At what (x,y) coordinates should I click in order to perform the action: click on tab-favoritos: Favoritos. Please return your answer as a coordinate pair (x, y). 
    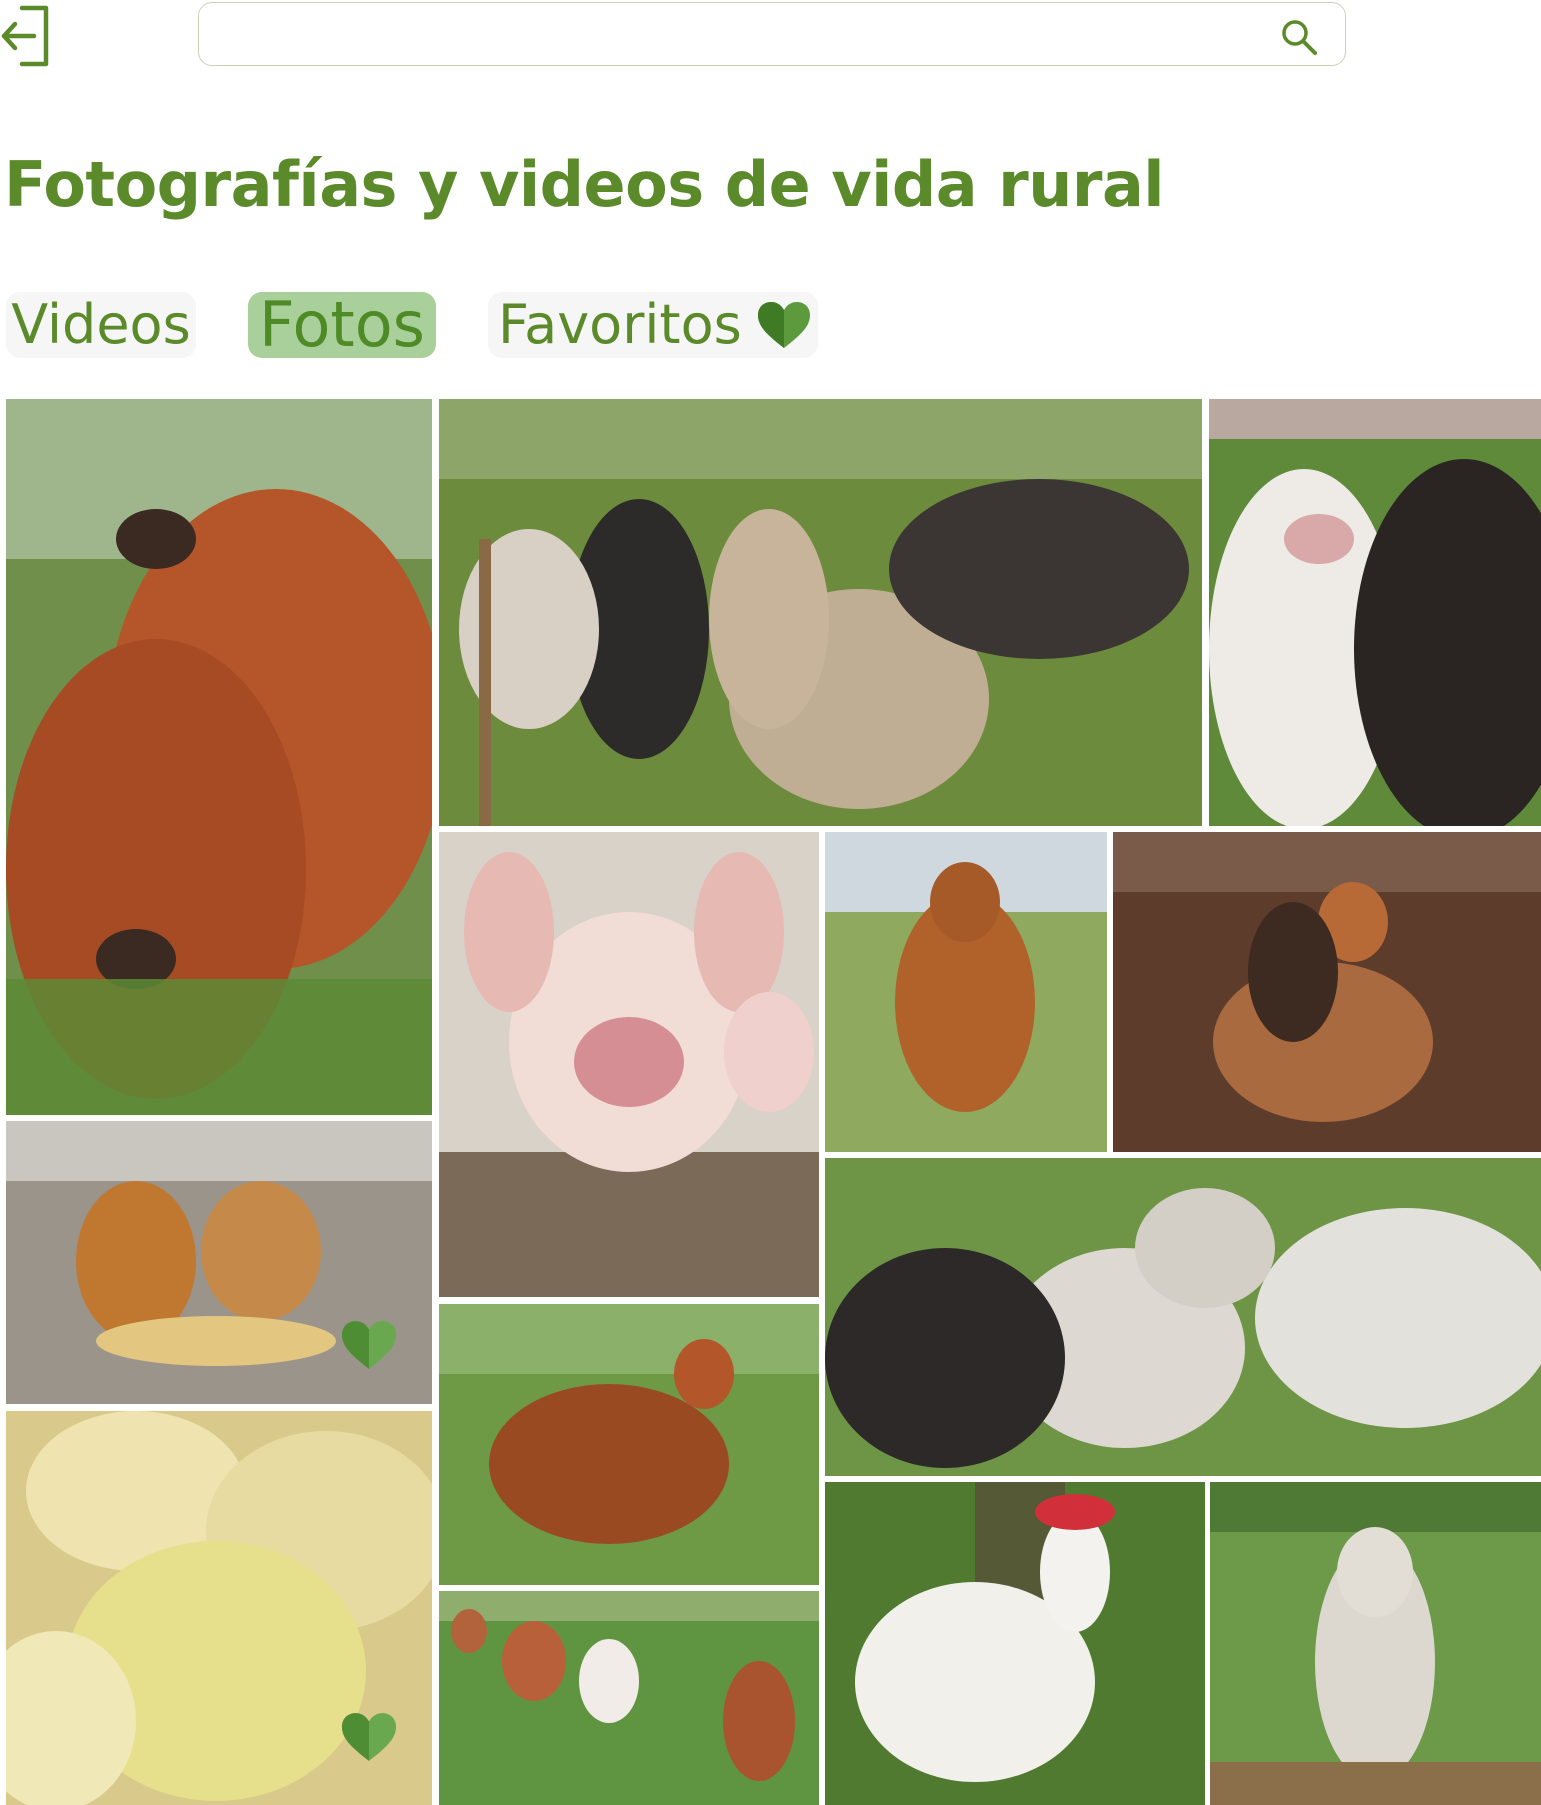
    Looking at the image, I should click on (653, 325).